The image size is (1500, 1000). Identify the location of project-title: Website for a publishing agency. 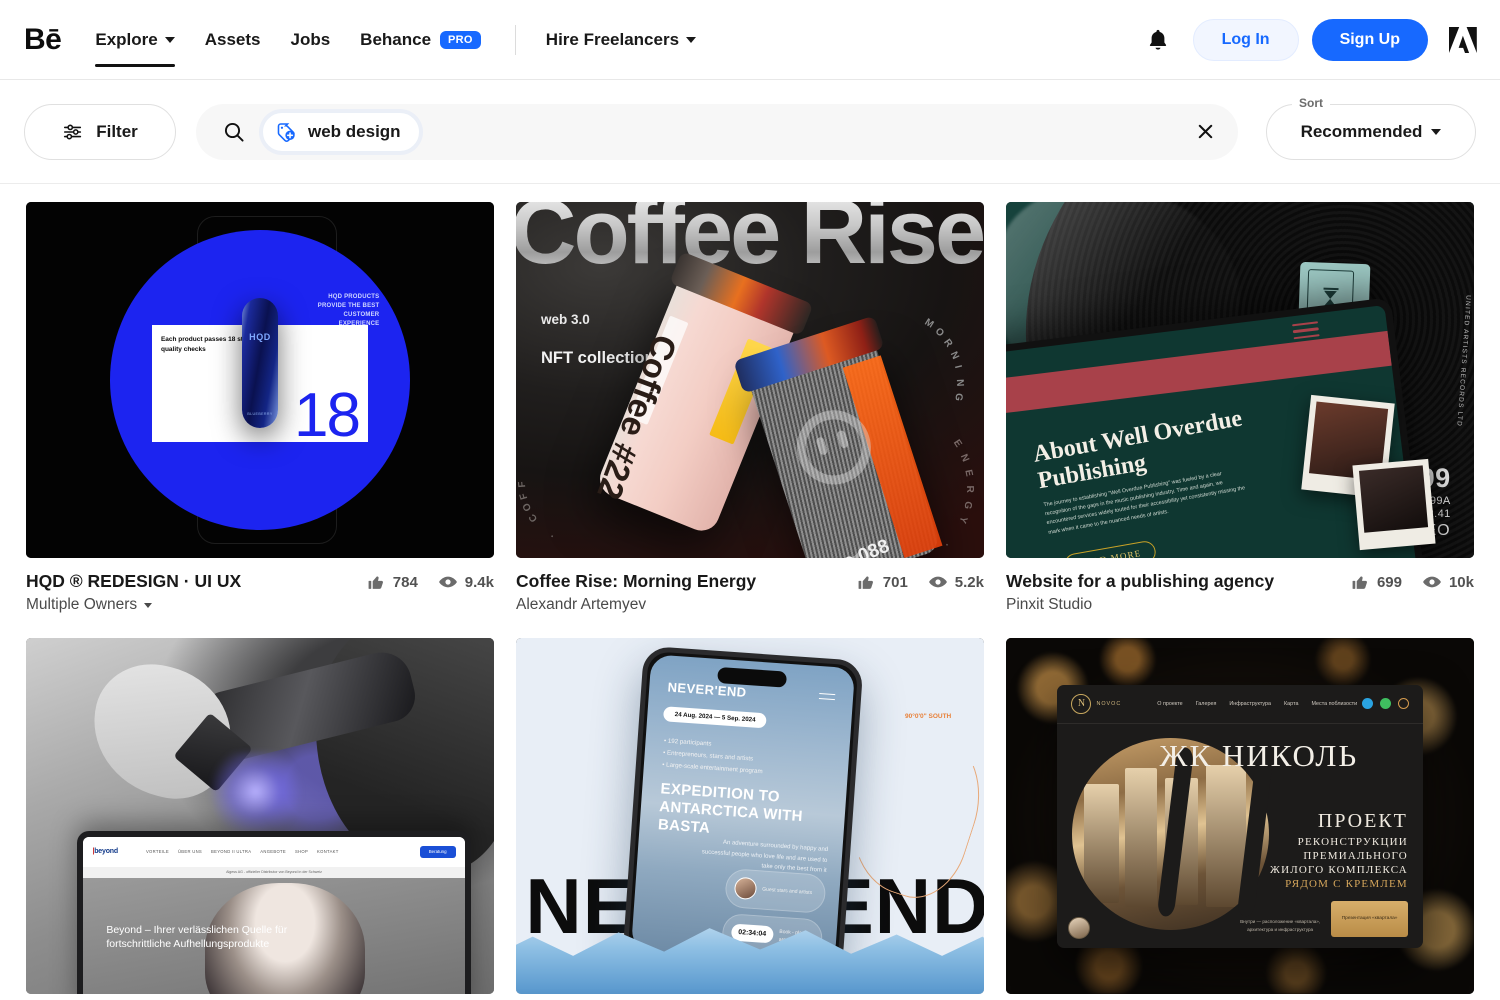
(1168, 581).